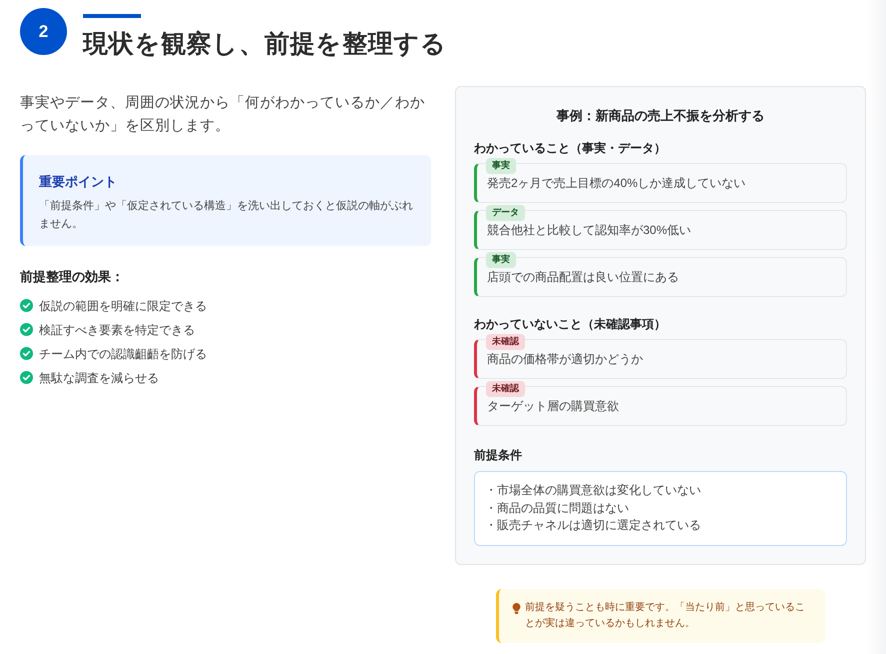  What do you see at coordinates (570, 148) in the screenshot?
I see `section-heading: わかっていること（事実・データ）` at bounding box center [570, 148].